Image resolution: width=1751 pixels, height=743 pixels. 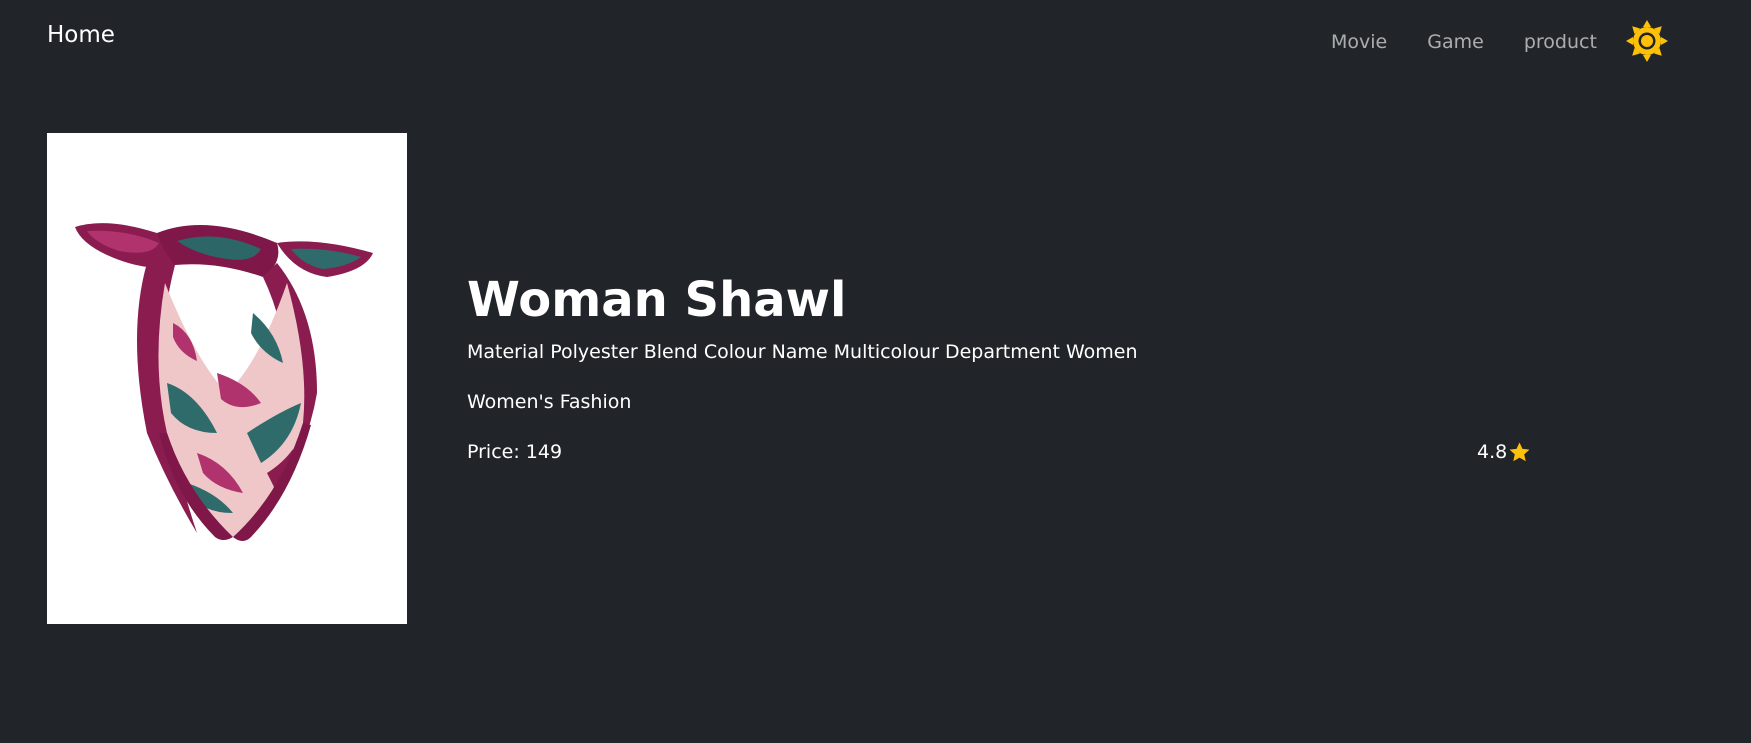 I want to click on sun-icon, so click(x=1647, y=41).